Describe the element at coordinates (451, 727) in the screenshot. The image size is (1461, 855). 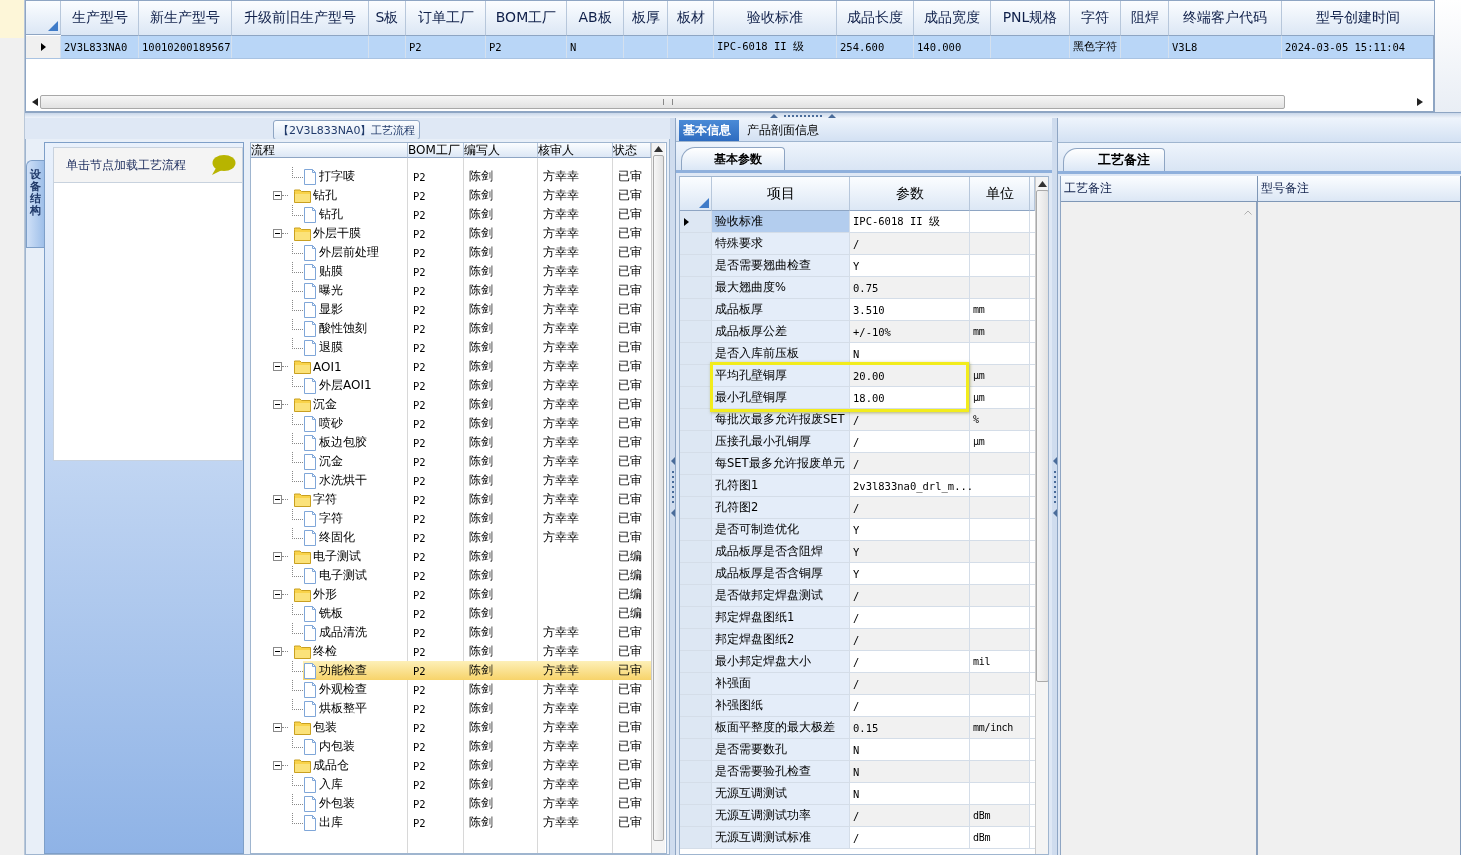
I see `tree-row: 包装 P2 陈剑 方幸幸 已审` at that location.